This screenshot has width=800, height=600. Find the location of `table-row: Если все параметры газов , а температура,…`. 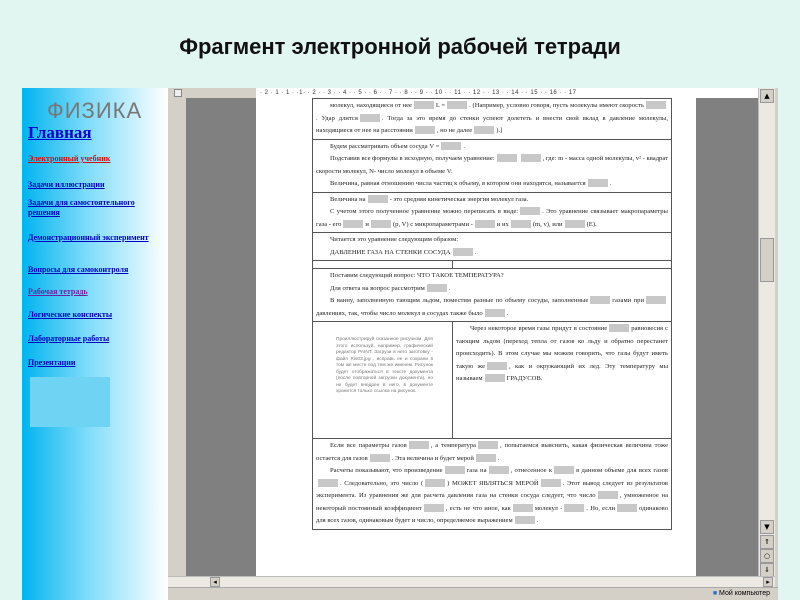

table-row: Если все параметры газов , а температура,… is located at coordinates (492, 484).